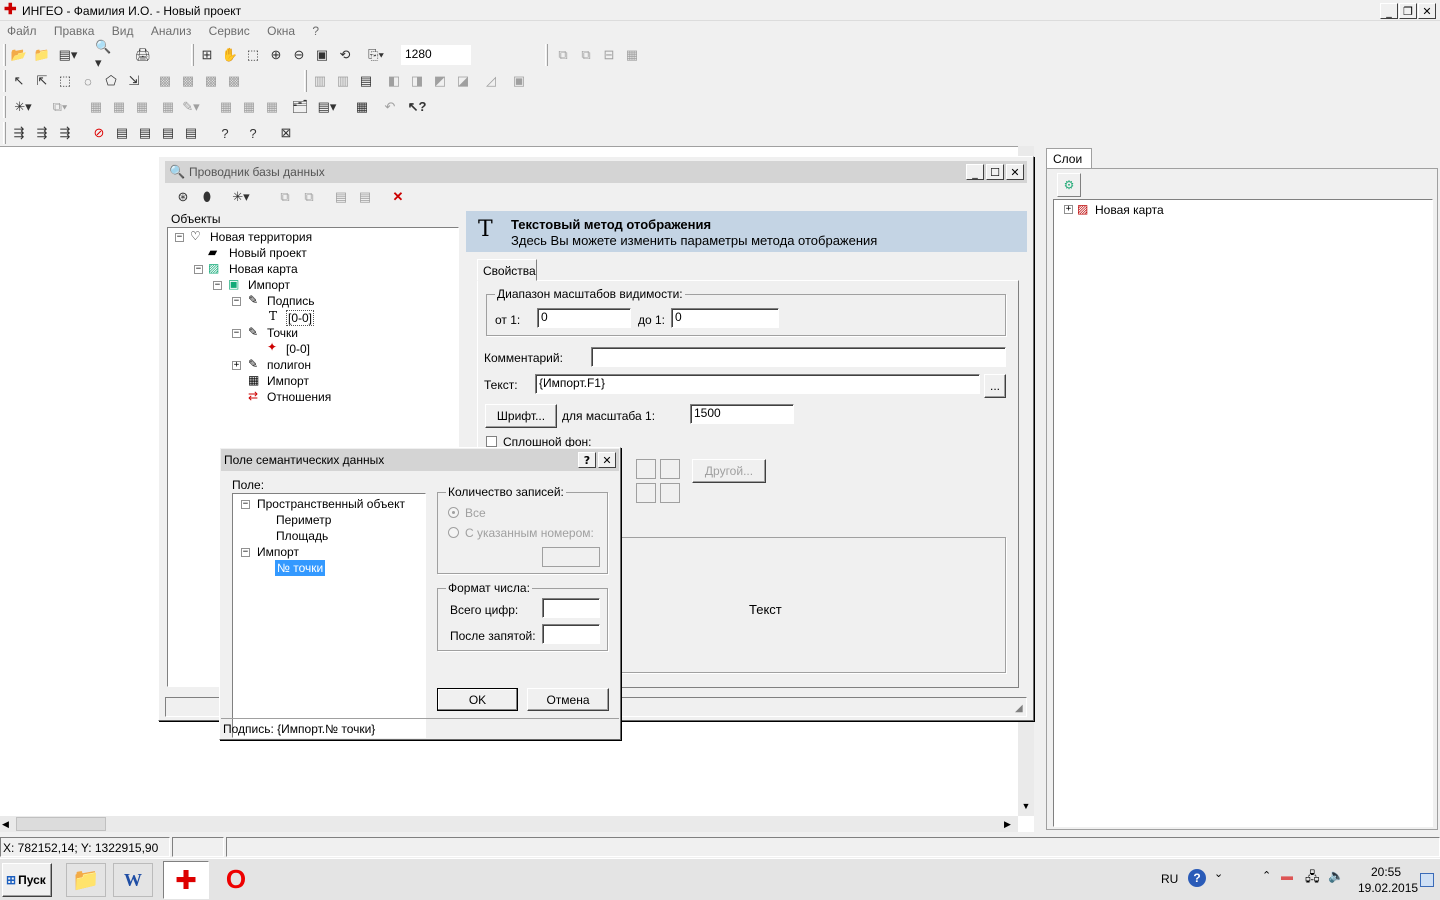 The width and height of the screenshot is (1440, 900). What do you see at coordinates (1129, 210) in the screenshot?
I see `layers-tree-item: Новая карта` at bounding box center [1129, 210].